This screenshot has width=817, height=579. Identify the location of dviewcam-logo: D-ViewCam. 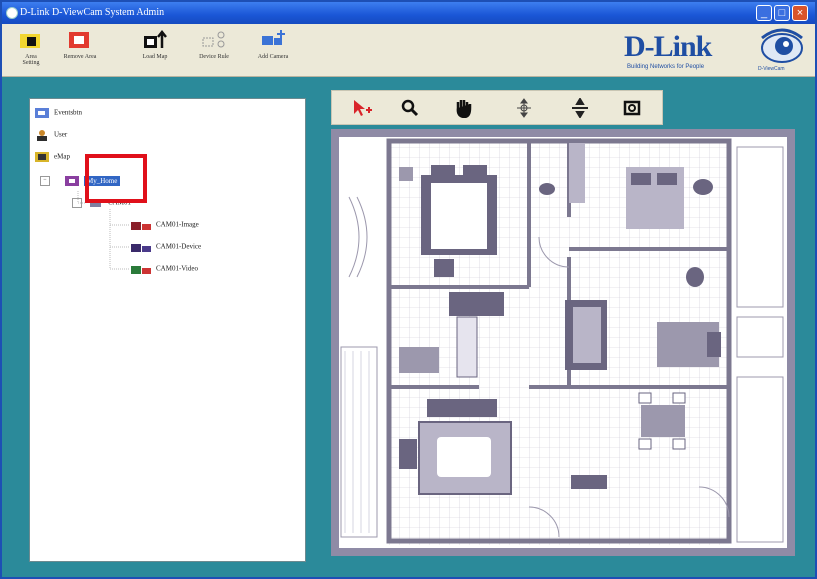
(782, 51).